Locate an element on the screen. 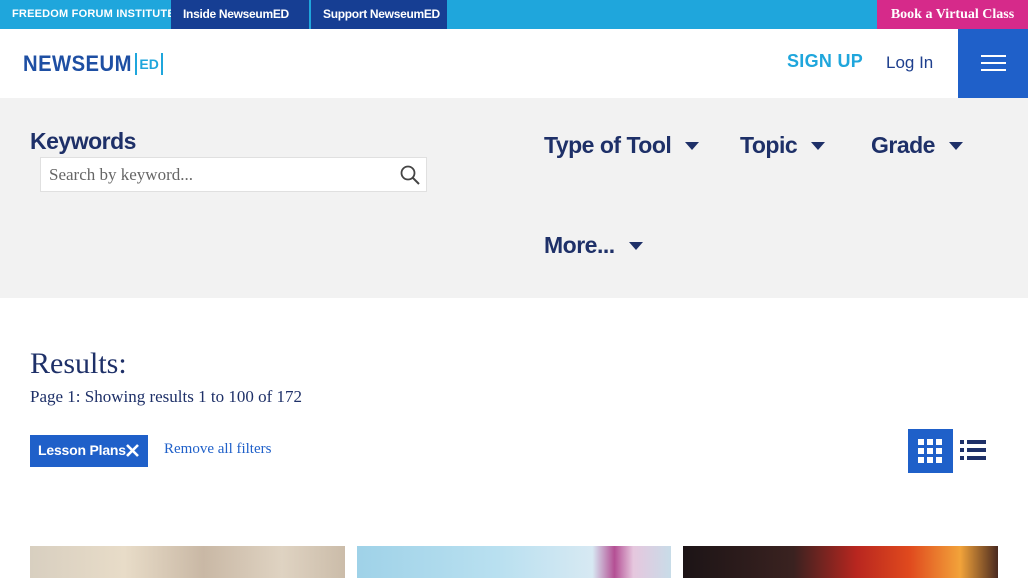 The height and width of the screenshot is (578, 1028). grid-view-button is located at coordinates (930, 451).